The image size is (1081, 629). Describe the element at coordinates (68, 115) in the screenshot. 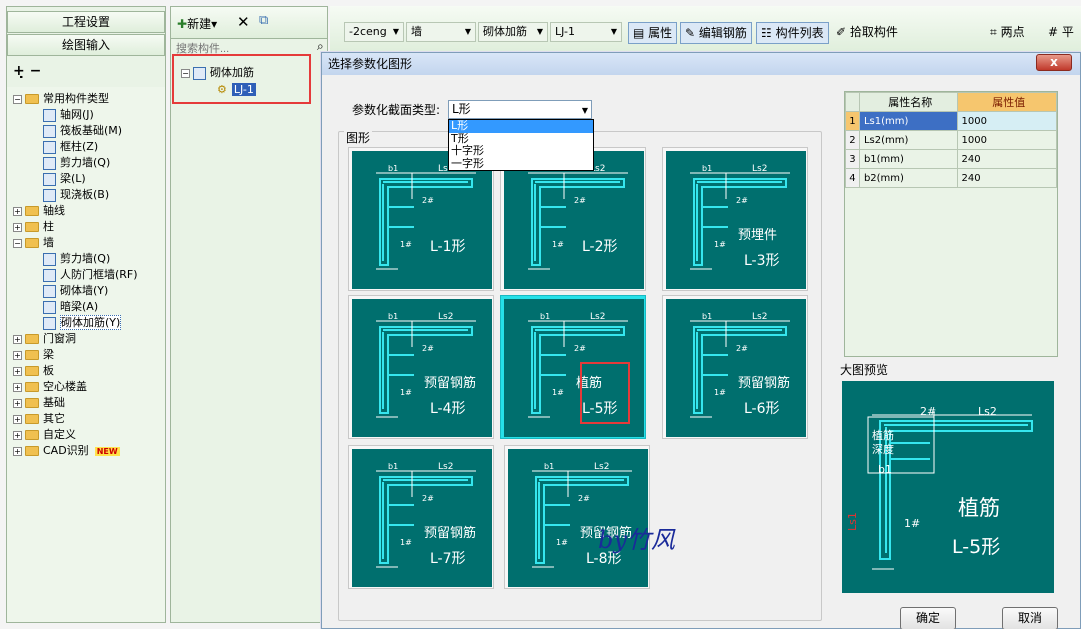

I see `tree-item: 轴网(J)` at that location.